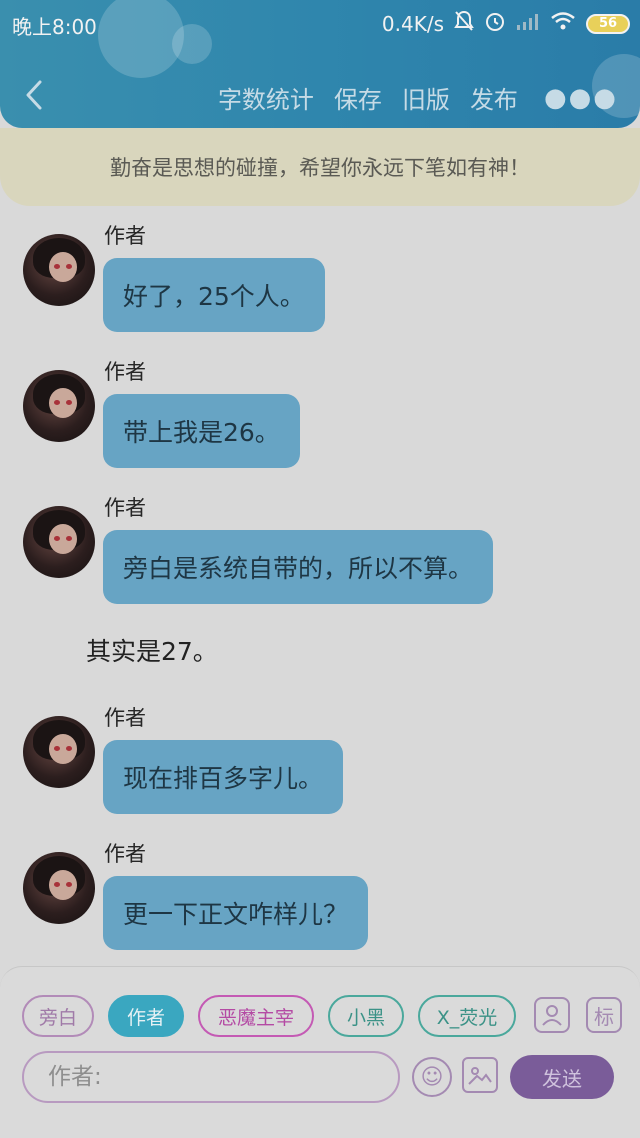 The image size is (640, 1138). What do you see at coordinates (236, 913) in the screenshot?
I see `message-bubble: 更一下正文咋样儿？` at bounding box center [236, 913].